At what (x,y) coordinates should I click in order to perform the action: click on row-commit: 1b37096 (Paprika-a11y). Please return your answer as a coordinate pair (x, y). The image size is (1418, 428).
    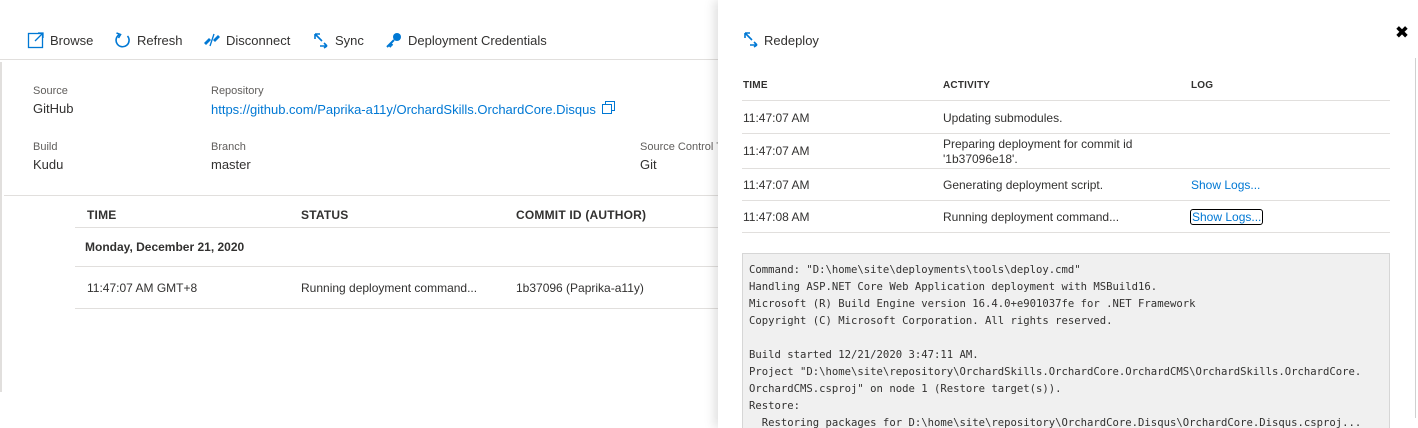
    Looking at the image, I should click on (580, 288).